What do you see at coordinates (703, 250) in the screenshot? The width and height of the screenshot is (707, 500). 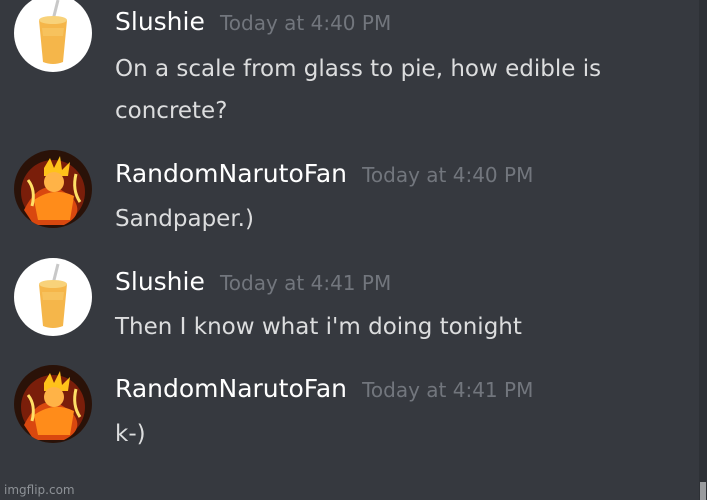 I see `scrollbar` at bounding box center [703, 250].